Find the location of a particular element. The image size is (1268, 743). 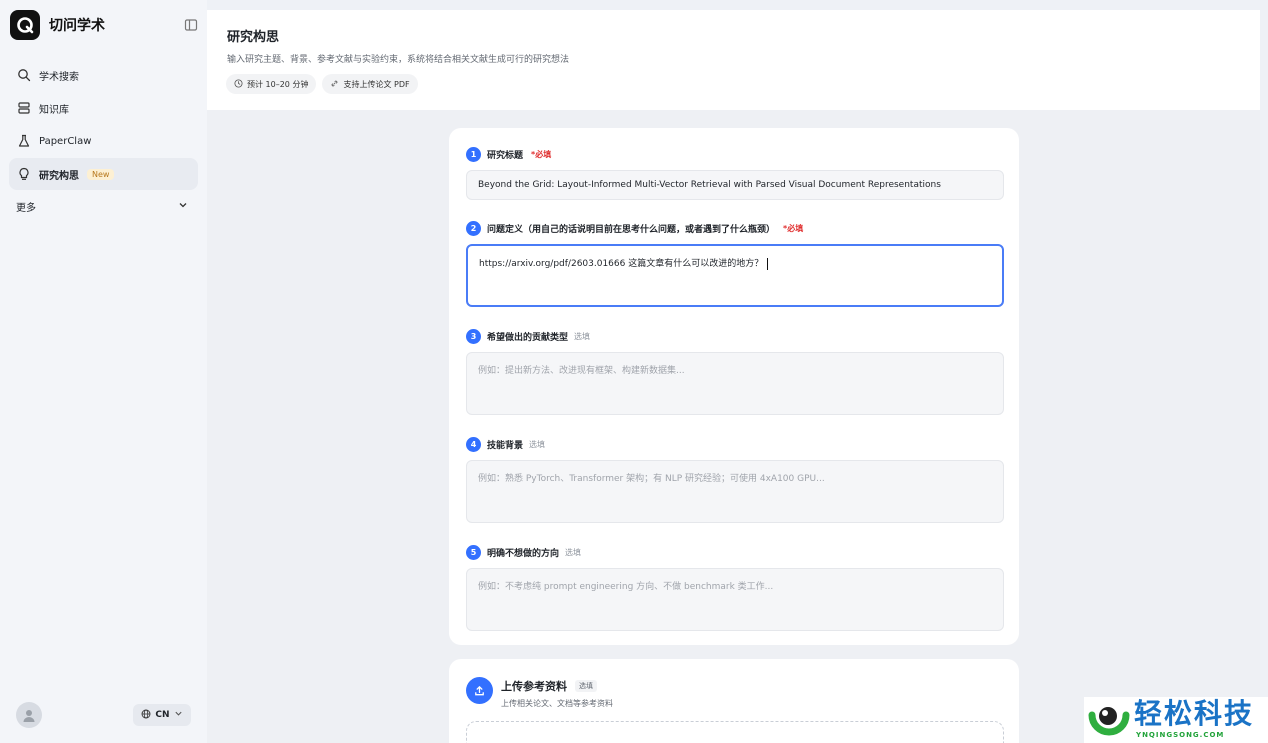

sidebar-nav: 学术搜索 知识库 PaperClaw 研究构思 New is located at coordinates (103, 125).